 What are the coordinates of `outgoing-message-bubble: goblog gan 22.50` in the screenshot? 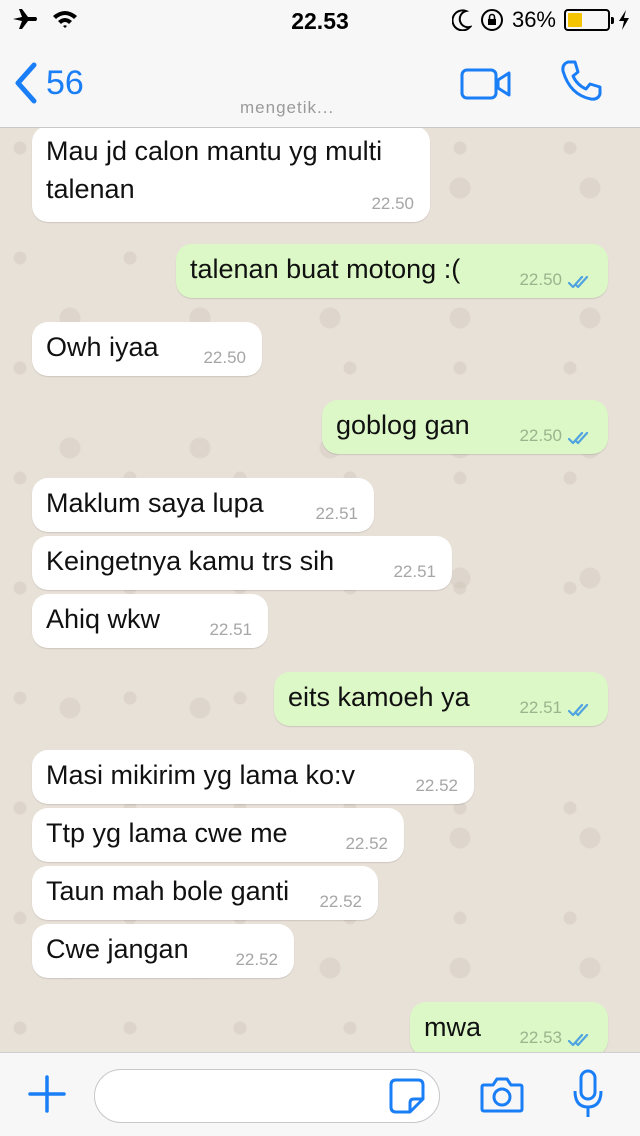 It's located at (465, 427).